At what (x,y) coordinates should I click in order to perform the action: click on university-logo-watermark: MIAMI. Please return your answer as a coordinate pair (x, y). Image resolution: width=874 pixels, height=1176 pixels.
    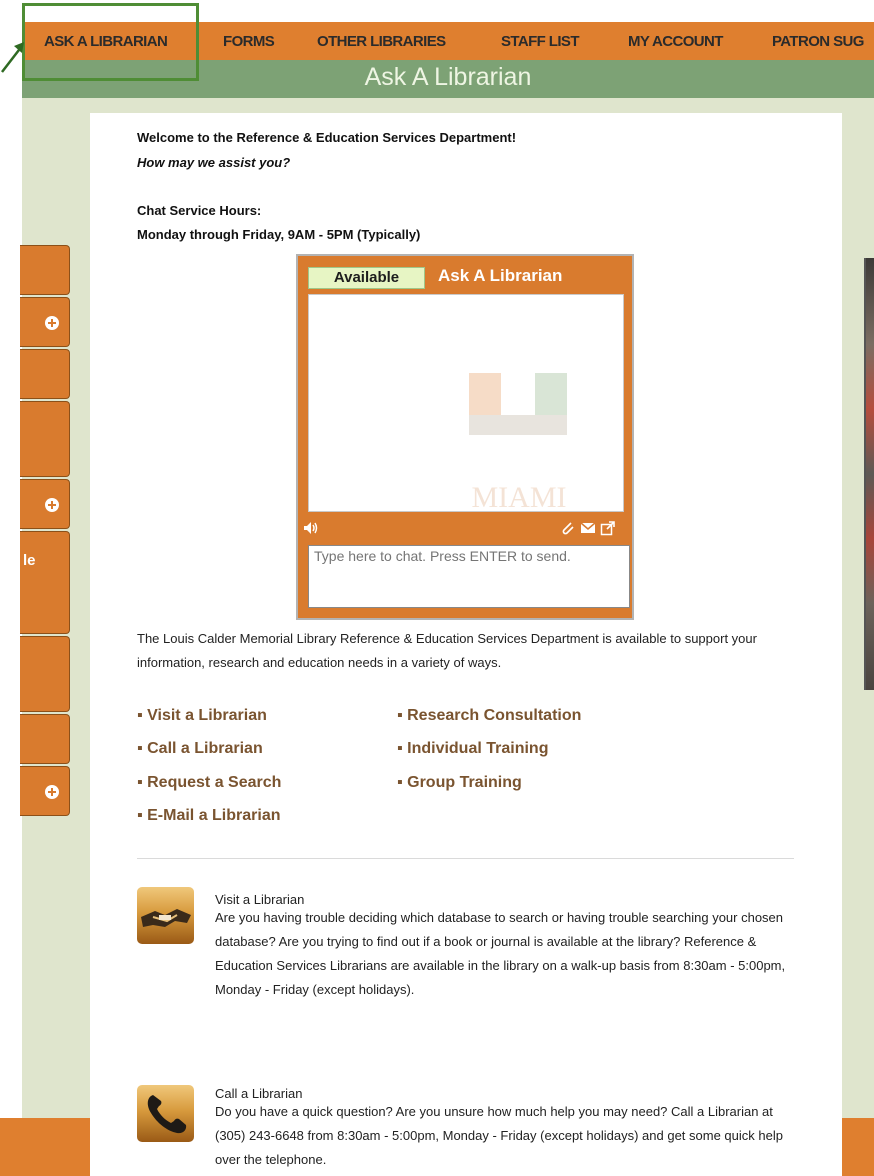
    Looking at the image, I should click on (518, 442).